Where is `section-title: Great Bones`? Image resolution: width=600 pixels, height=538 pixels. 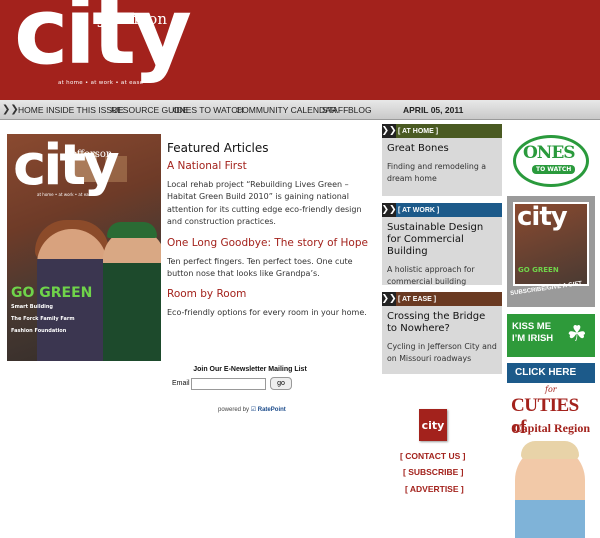 section-title: Great Bones is located at coordinates (442, 146).